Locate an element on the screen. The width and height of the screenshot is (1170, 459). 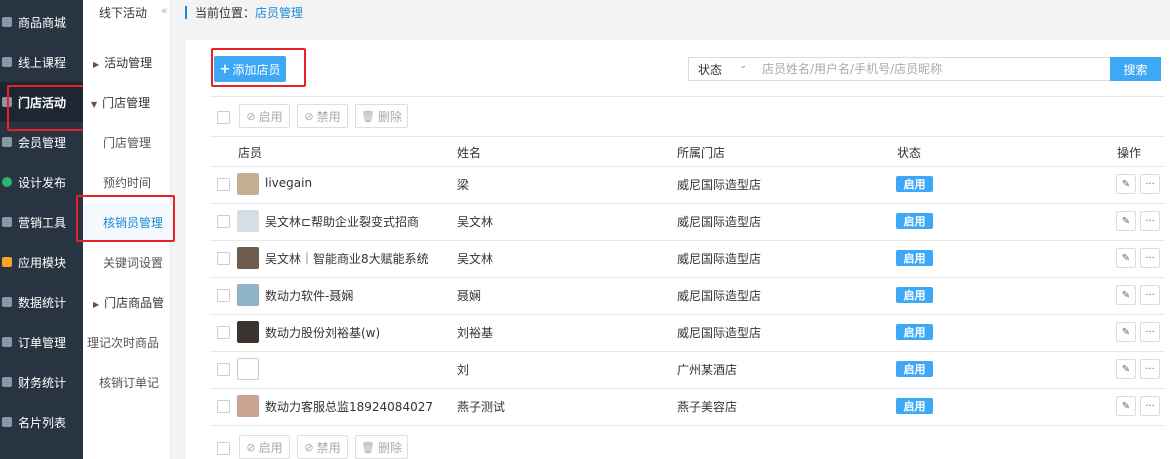
bulk-delete-button: 🗑 删除 is located at coordinates (381, 116).